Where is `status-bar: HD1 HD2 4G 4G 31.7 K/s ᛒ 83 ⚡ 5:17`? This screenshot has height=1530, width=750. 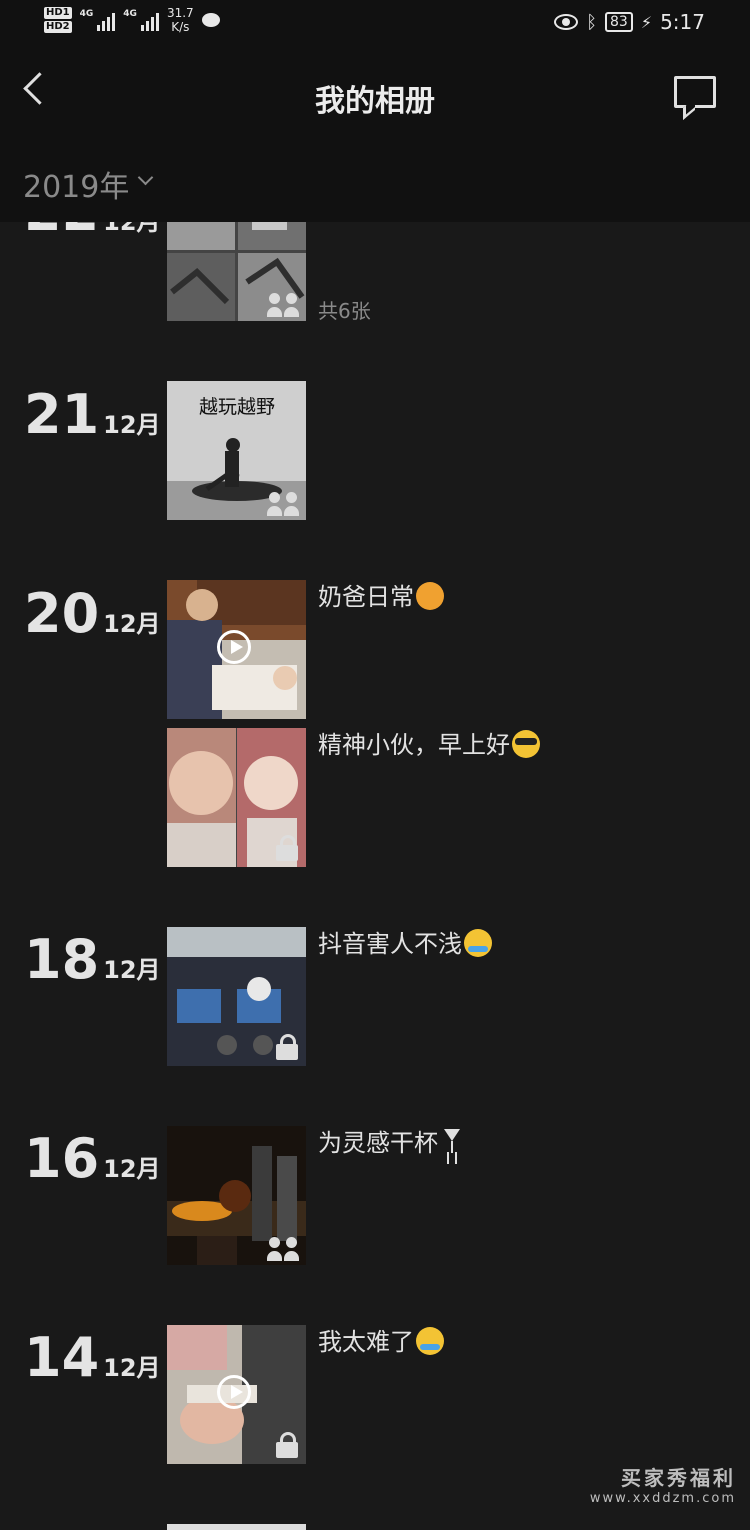
status-bar: HD1 HD2 4G 4G 31.7 K/s ᛒ 83 ⚡ 5:17 is located at coordinates (375, 25).